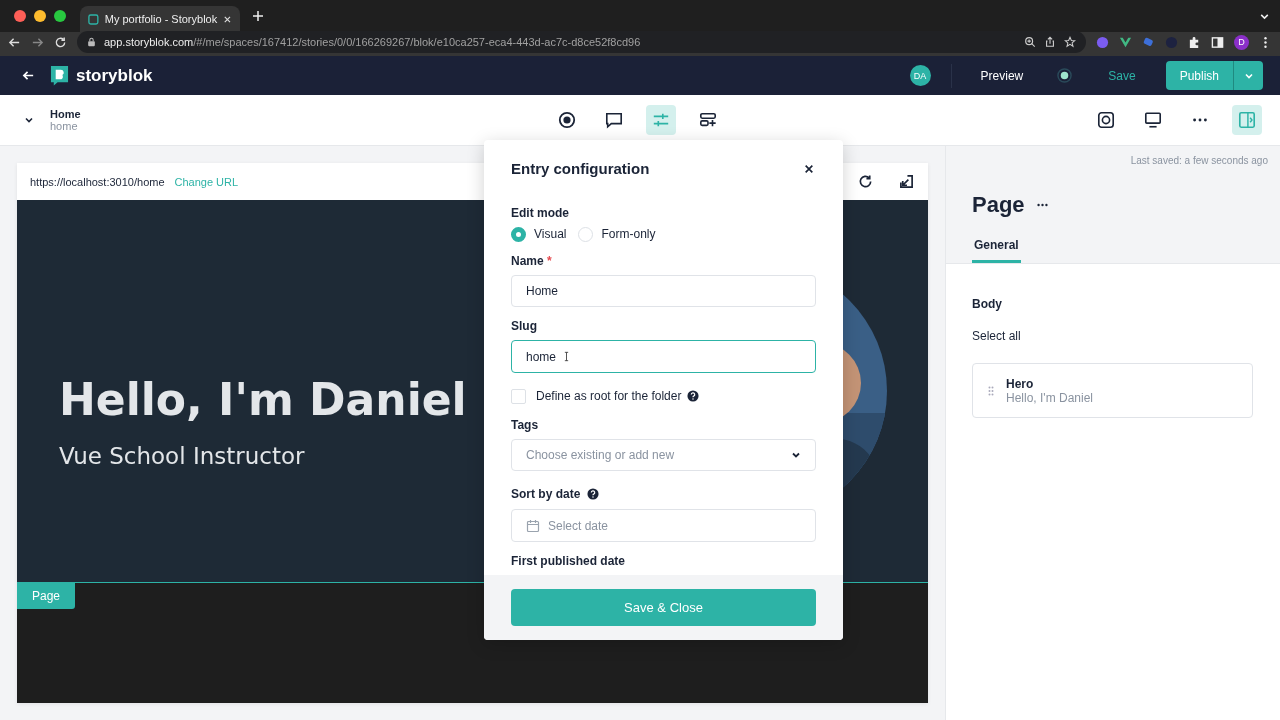 This screenshot has height=720, width=1280. I want to click on browser-tab: My portfolio - Storyblok, so click(160, 19).